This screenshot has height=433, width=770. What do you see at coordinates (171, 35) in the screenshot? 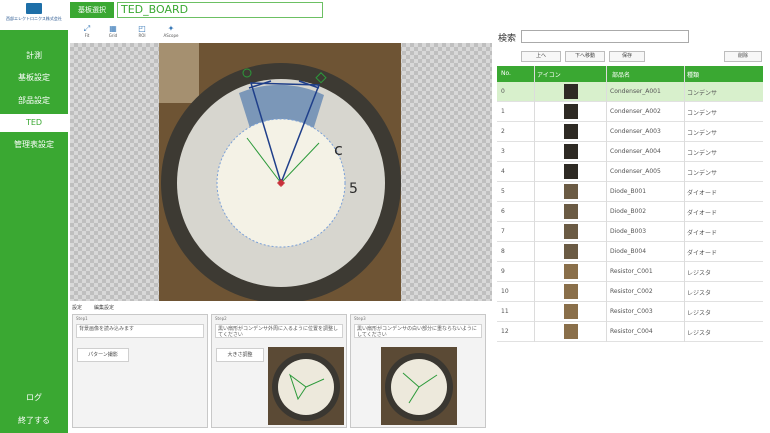
I see `scope-tool-label: AScope` at bounding box center [171, 35].